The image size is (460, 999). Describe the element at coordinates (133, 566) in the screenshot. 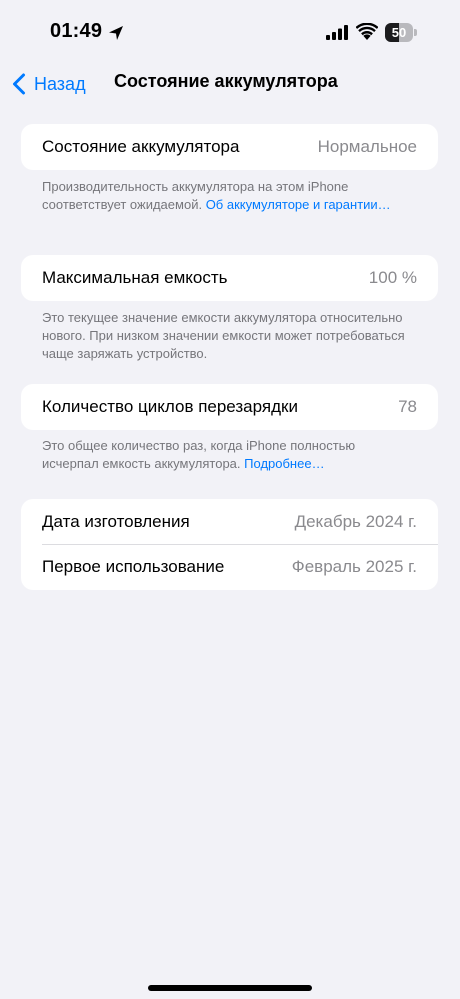

I see `first-use-label: Первое использование` at that location.